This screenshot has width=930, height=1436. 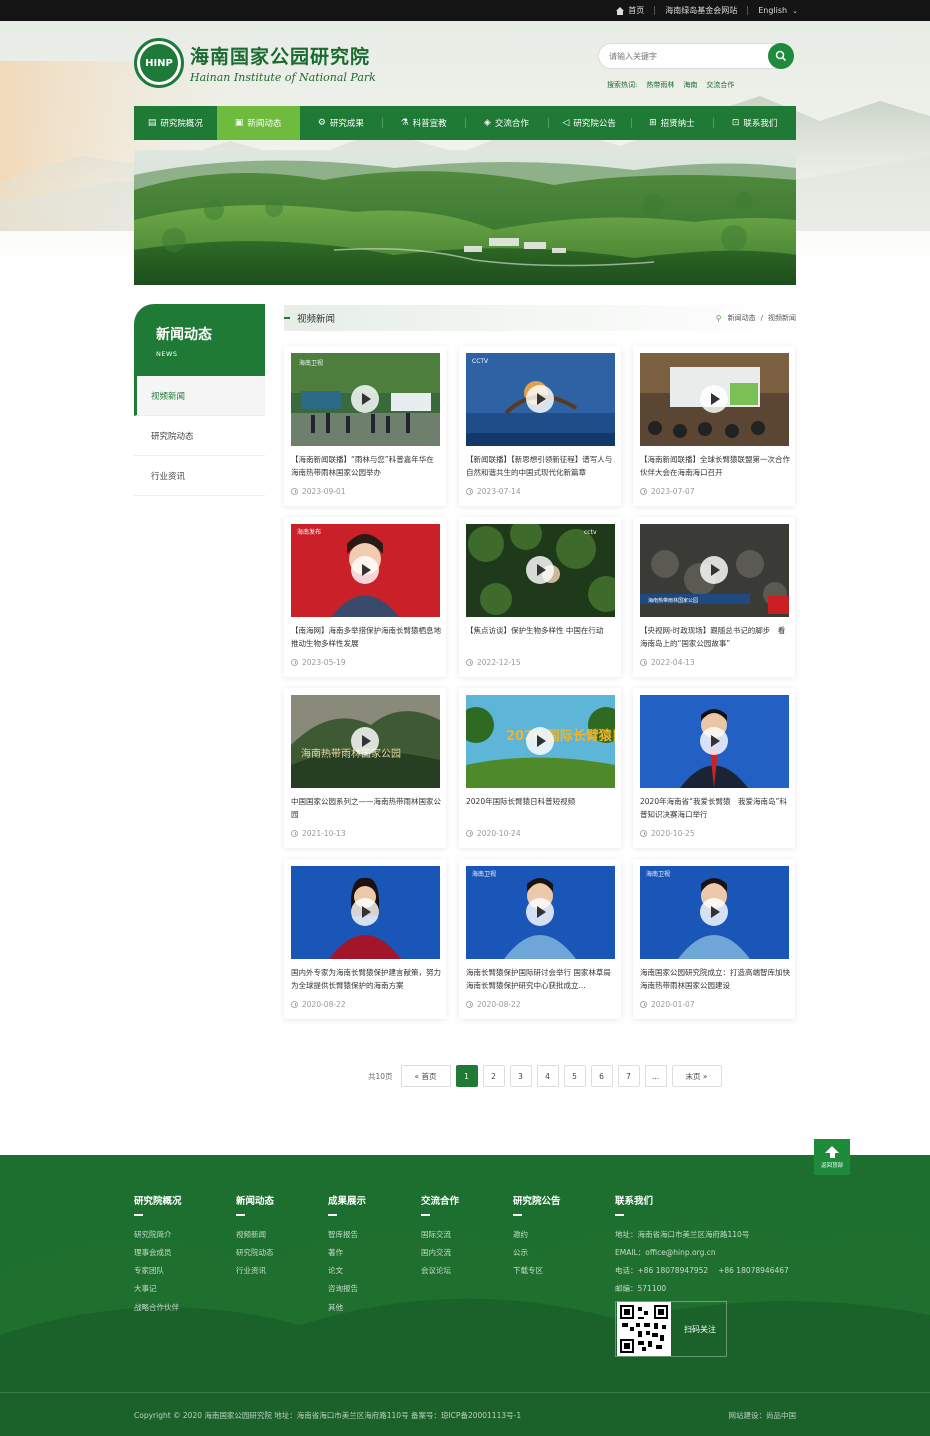 What do you see at coordinates (366, 979) in the screenshot?
I see `card-title: 国内外专家为海南长臂猿保护建言献策，努力为全球提供长臂猿保护的海南方案` at bounding box center [366, 979].